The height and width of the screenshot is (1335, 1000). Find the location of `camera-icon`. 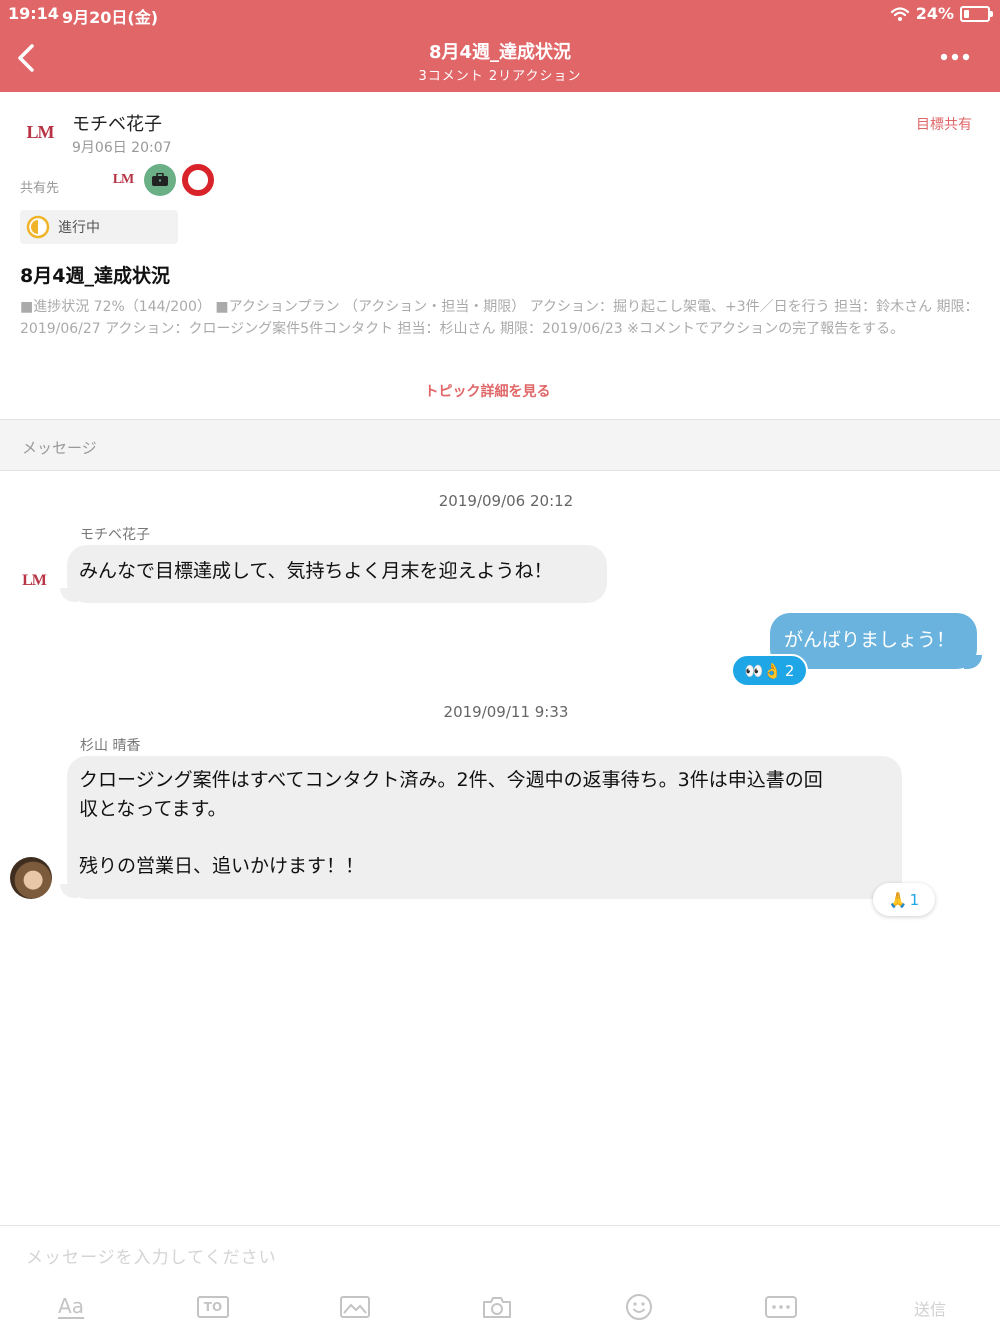

camera-icon is located at coordinates (497, 1307).